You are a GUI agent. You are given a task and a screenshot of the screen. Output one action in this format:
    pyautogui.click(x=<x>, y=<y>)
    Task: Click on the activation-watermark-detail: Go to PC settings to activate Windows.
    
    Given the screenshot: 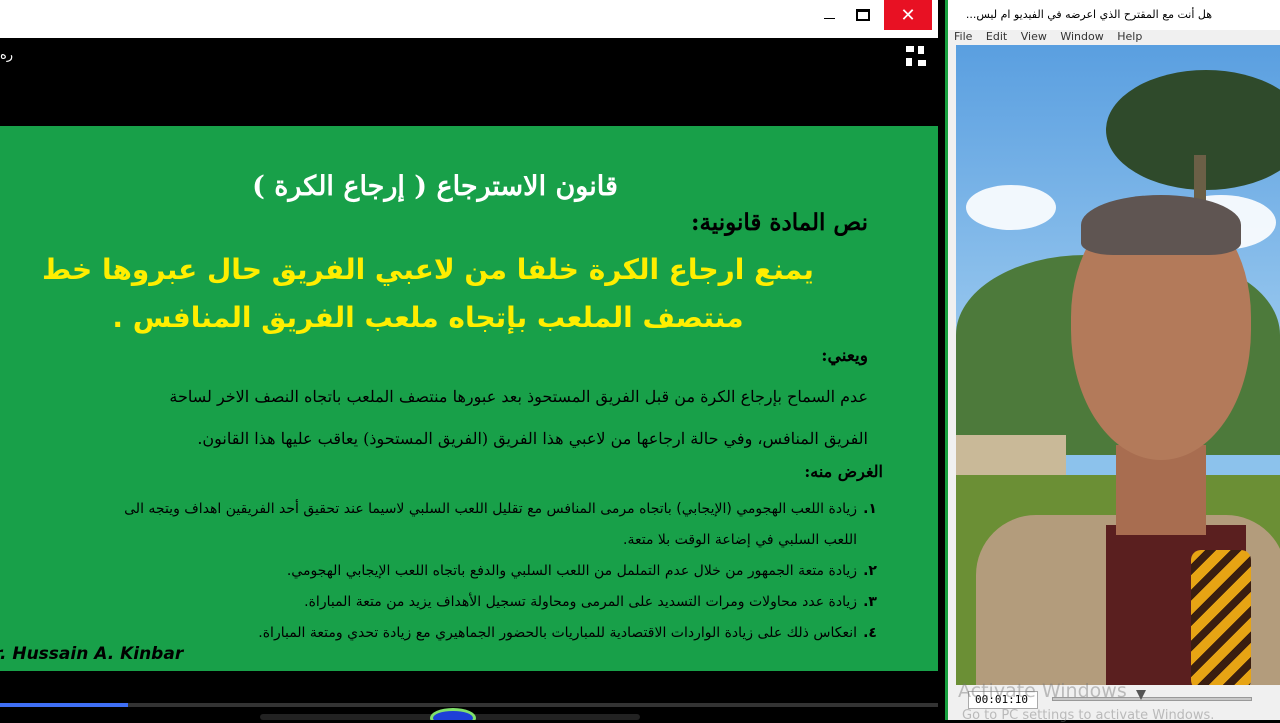 What is the action you would take?
    pyautogui.click(x=1088, y=715)
    